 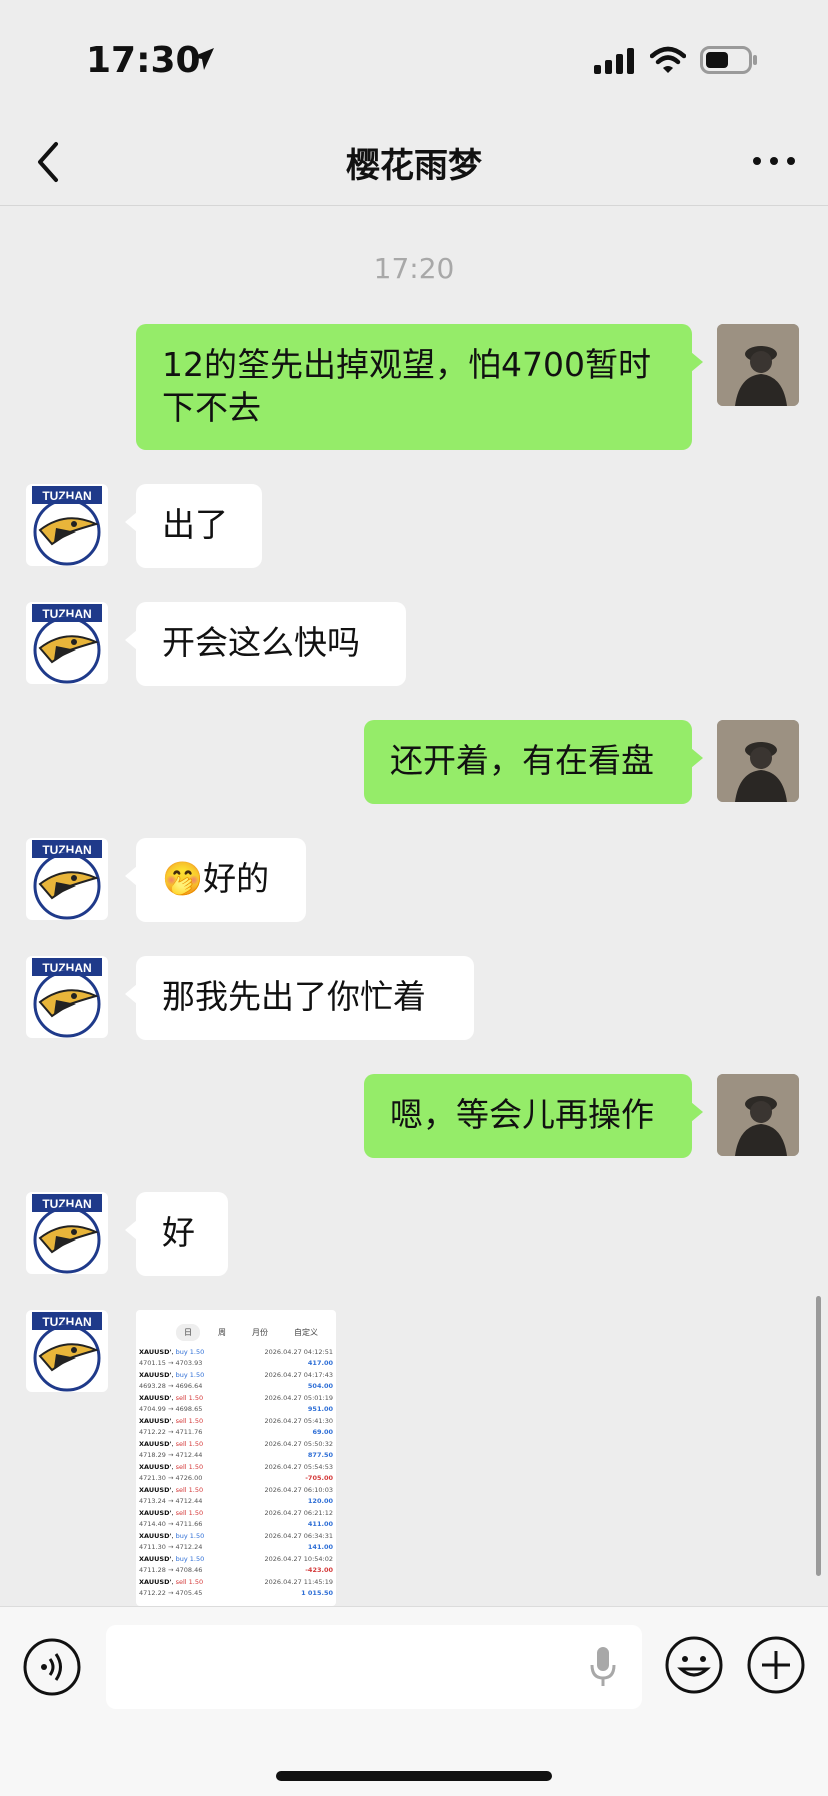 I want to click on trade-prices: 4712.22 → 4711.76, so click(x=171, y=1432).